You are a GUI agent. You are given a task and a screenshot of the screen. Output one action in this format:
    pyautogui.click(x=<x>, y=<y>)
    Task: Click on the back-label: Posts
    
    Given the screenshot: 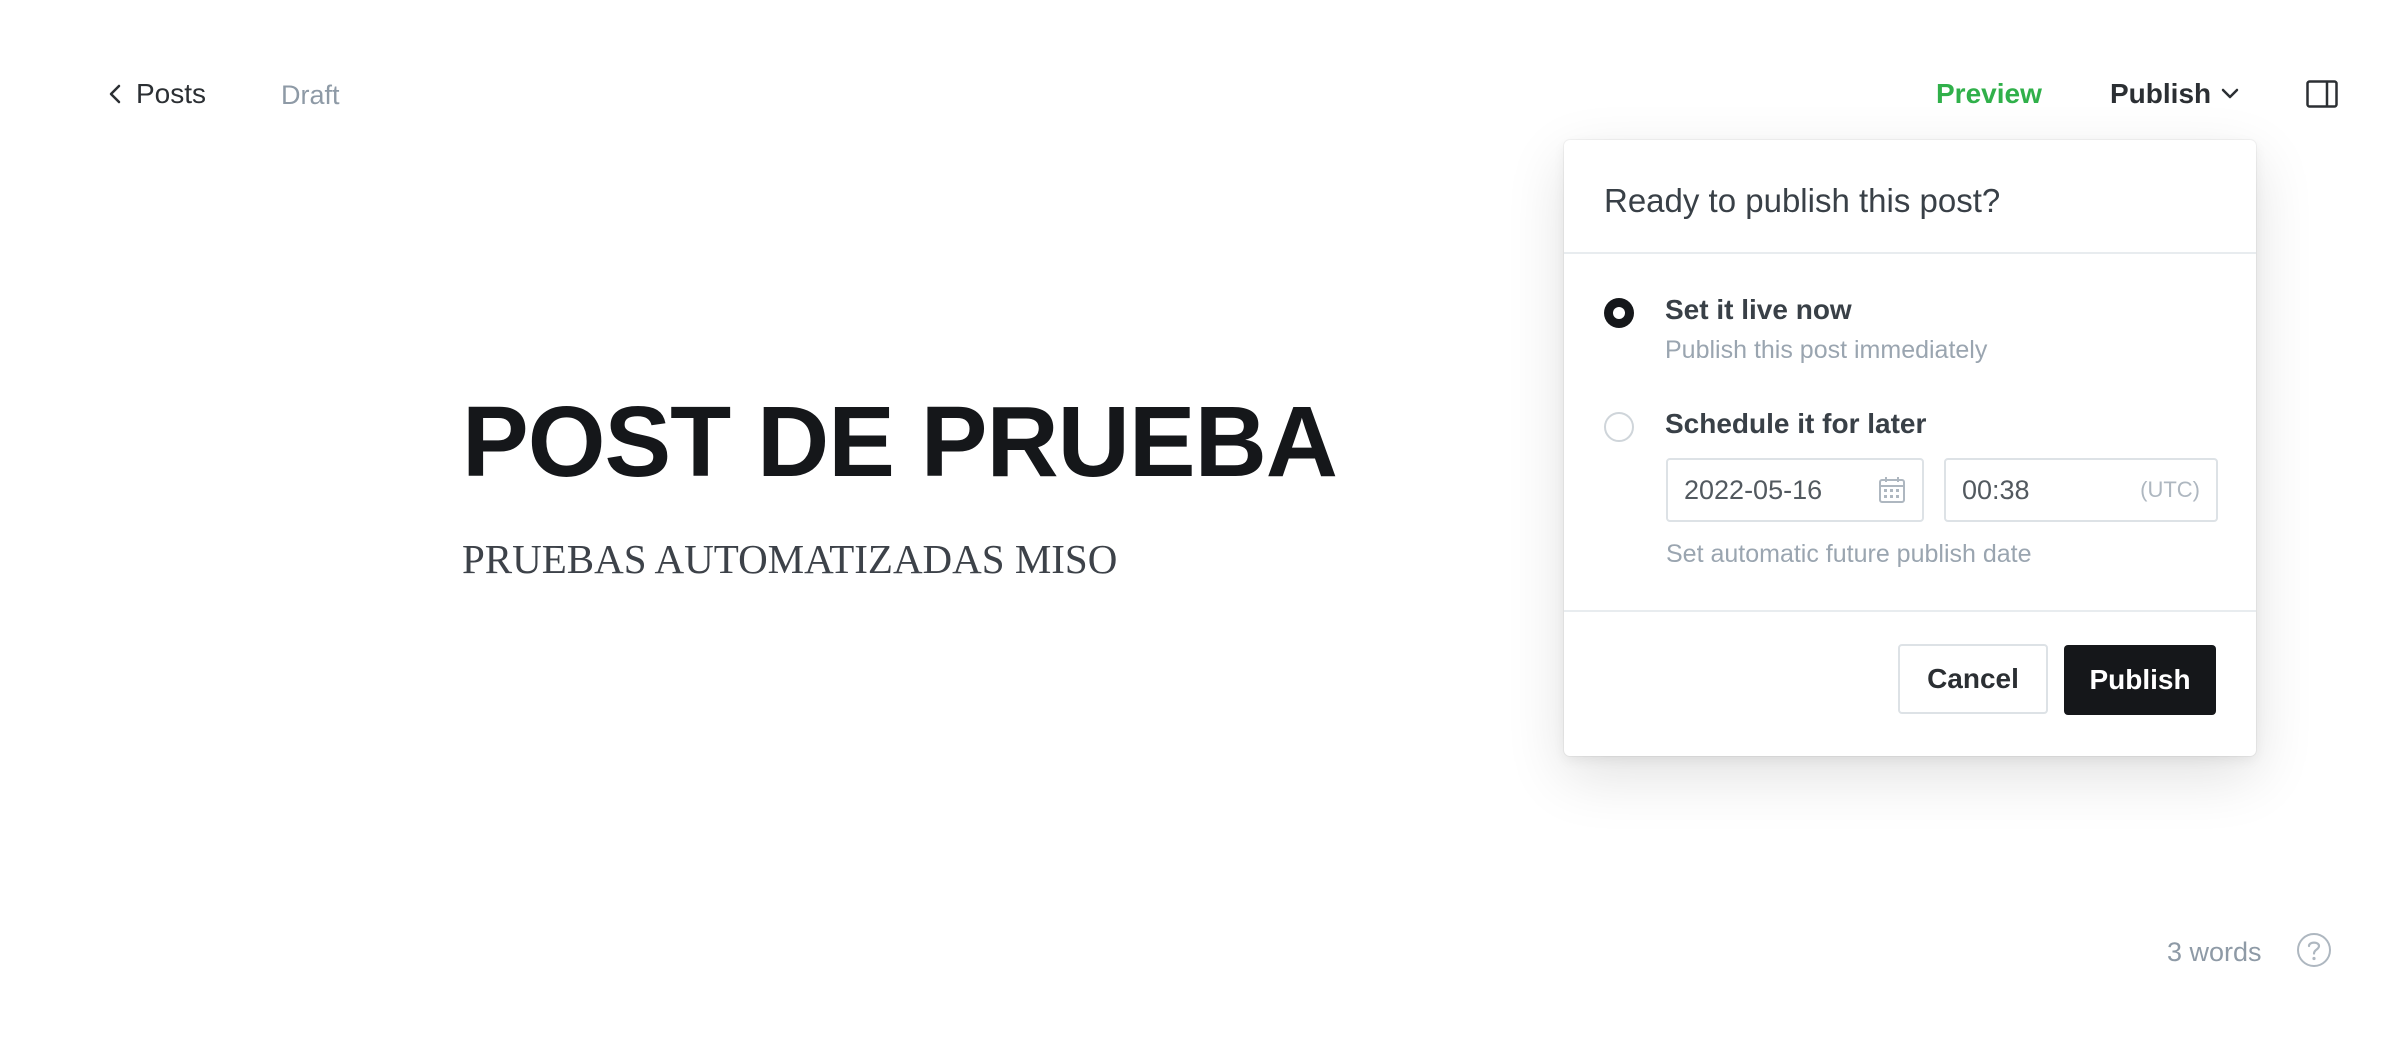 What is the action you would take?
    pyautogui.click(x=171, y=93)
    